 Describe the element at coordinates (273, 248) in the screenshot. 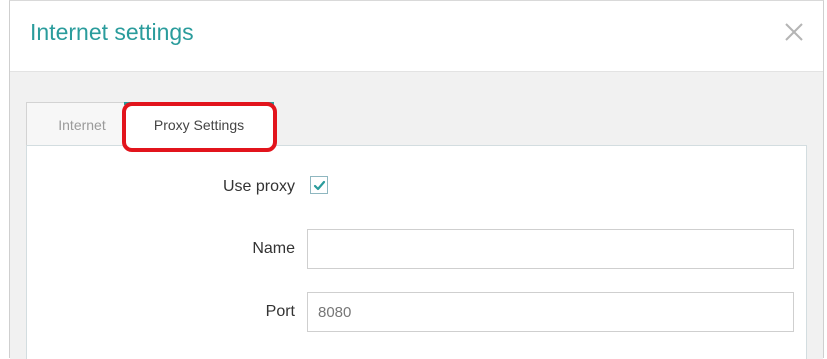

I see `name-label: Name` at that location.